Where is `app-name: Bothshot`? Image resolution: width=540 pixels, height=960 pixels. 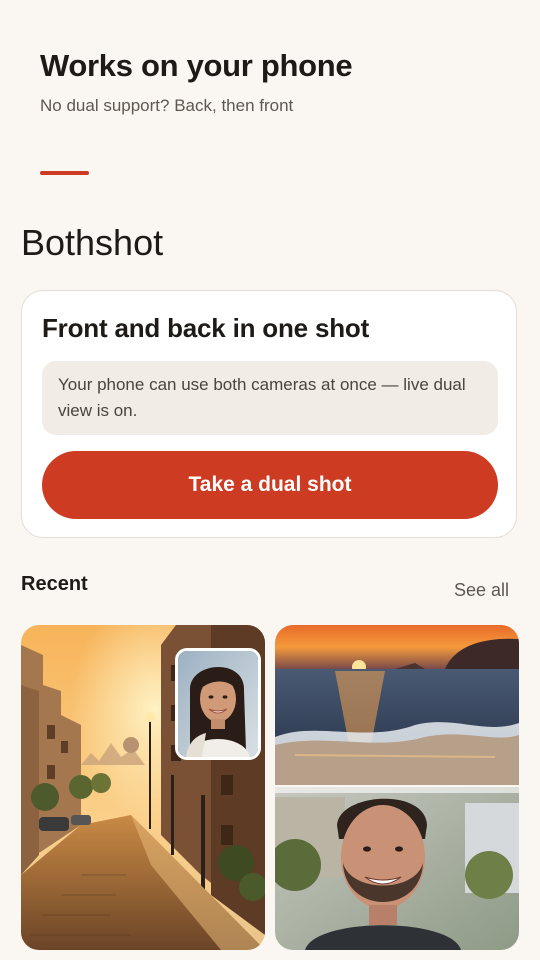
app-name: Bothshot is located at coordinates (92, 242).